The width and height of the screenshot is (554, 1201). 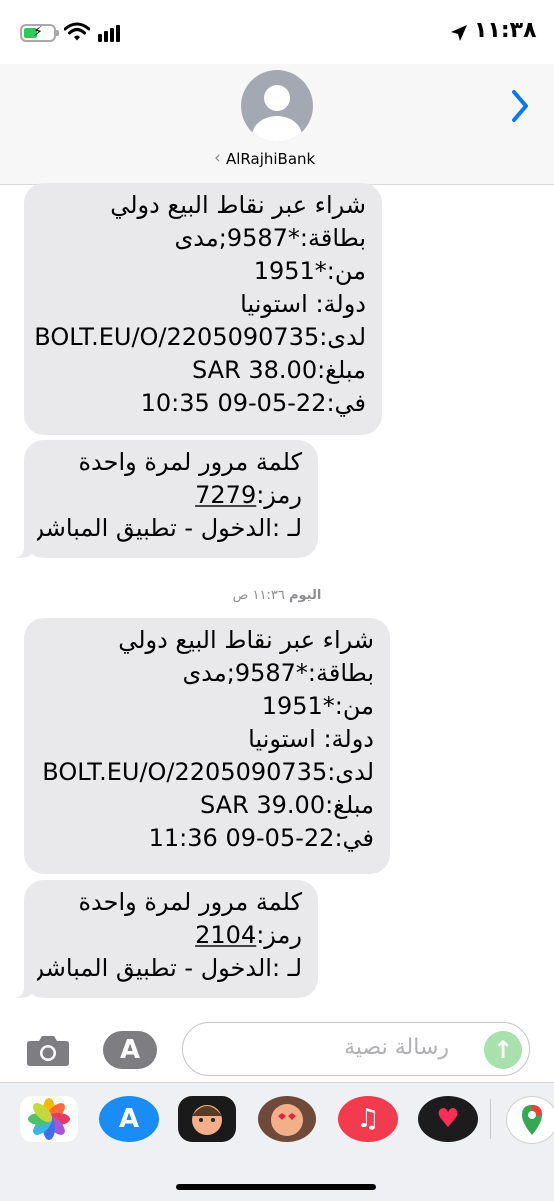 I want to click on google-maps-icon, so click(x=530, y=1120).